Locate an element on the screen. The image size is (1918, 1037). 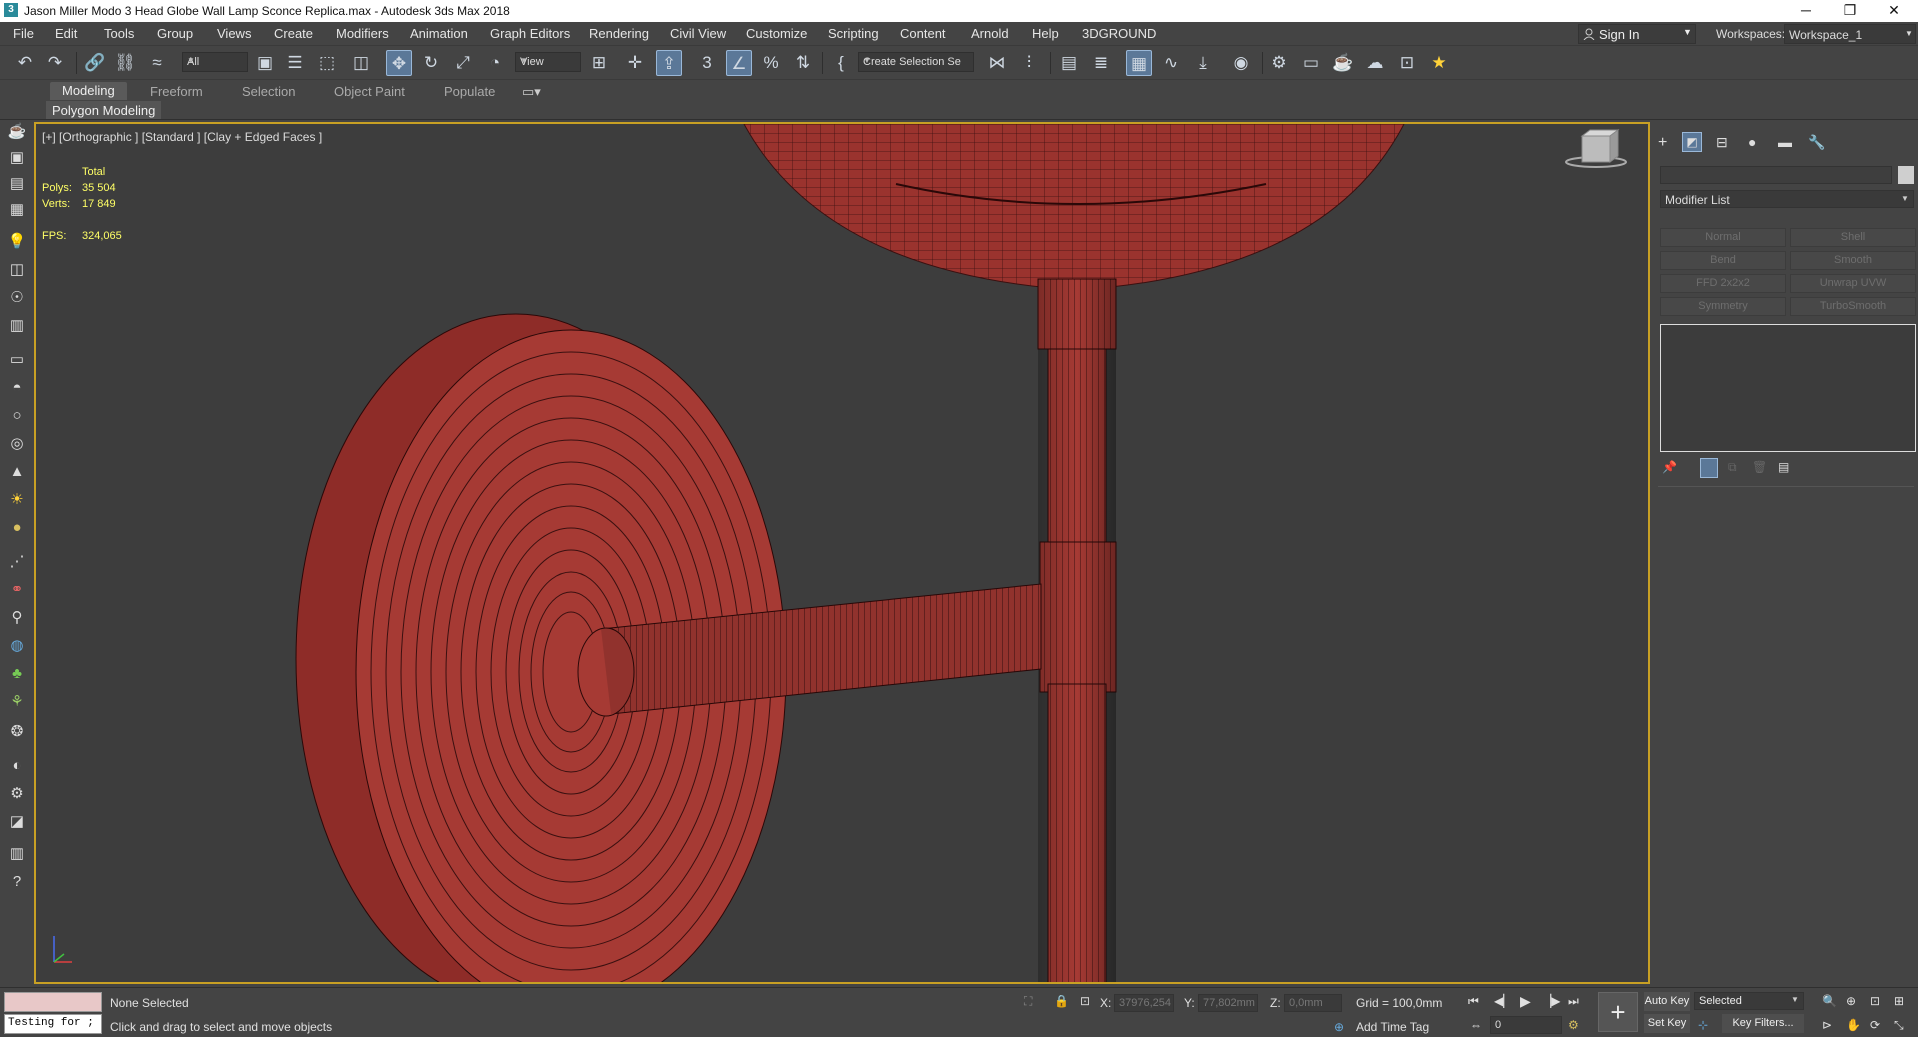
hair-icon: ⚘ is located at coordinates (17, 702).